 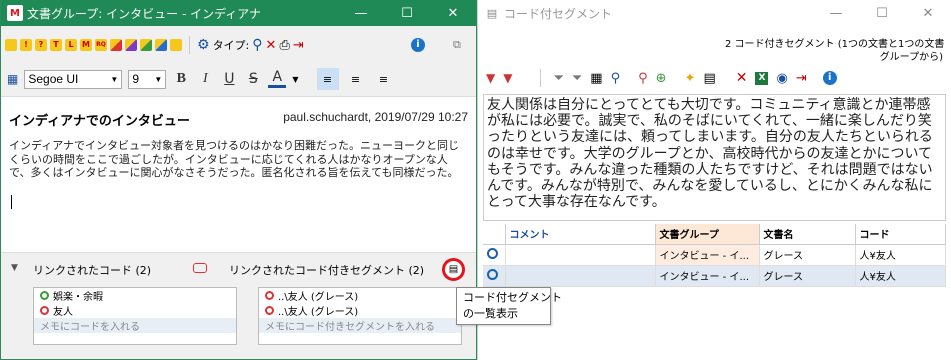 I want to click on bold-button: B, so click(x=181, y=79).